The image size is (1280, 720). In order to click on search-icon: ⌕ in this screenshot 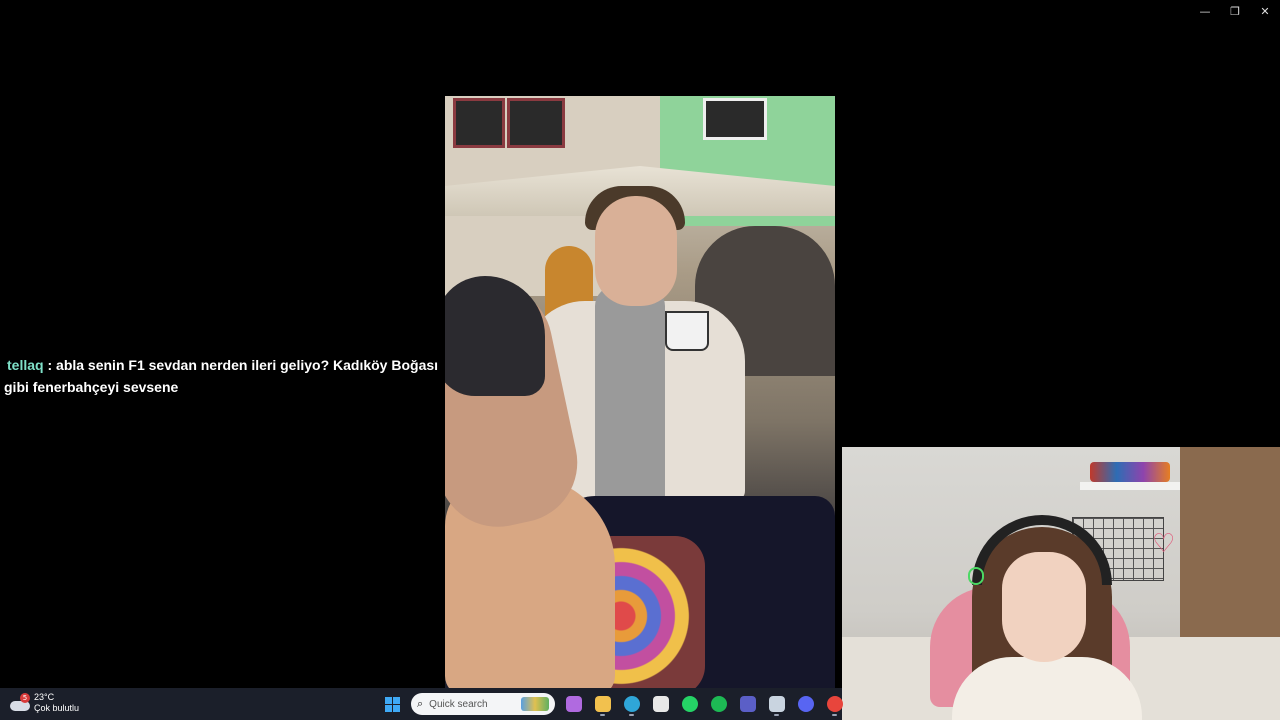, I will do `click(420, 703)`.